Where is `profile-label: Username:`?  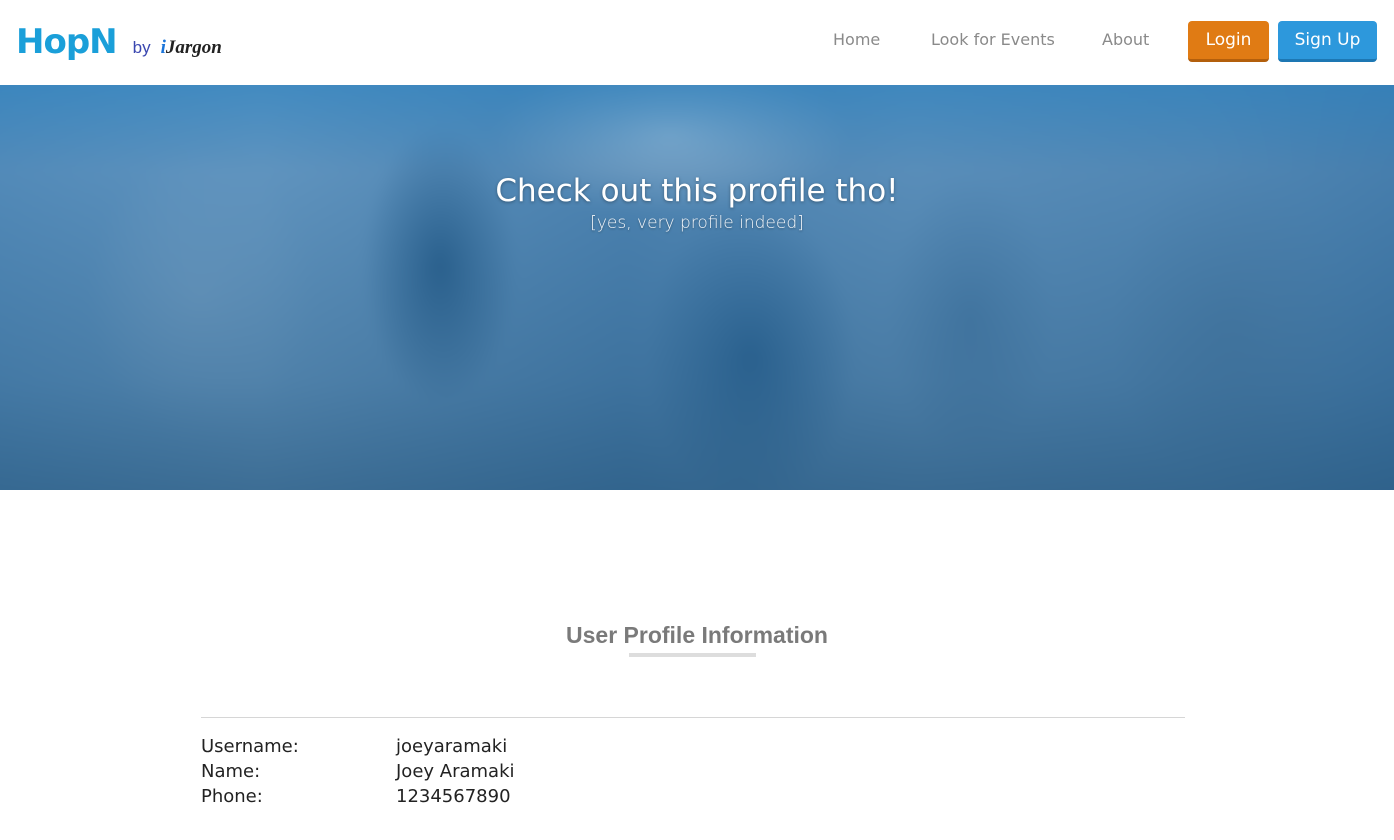 profile-label: Username: is located at coordinates (250, 746).